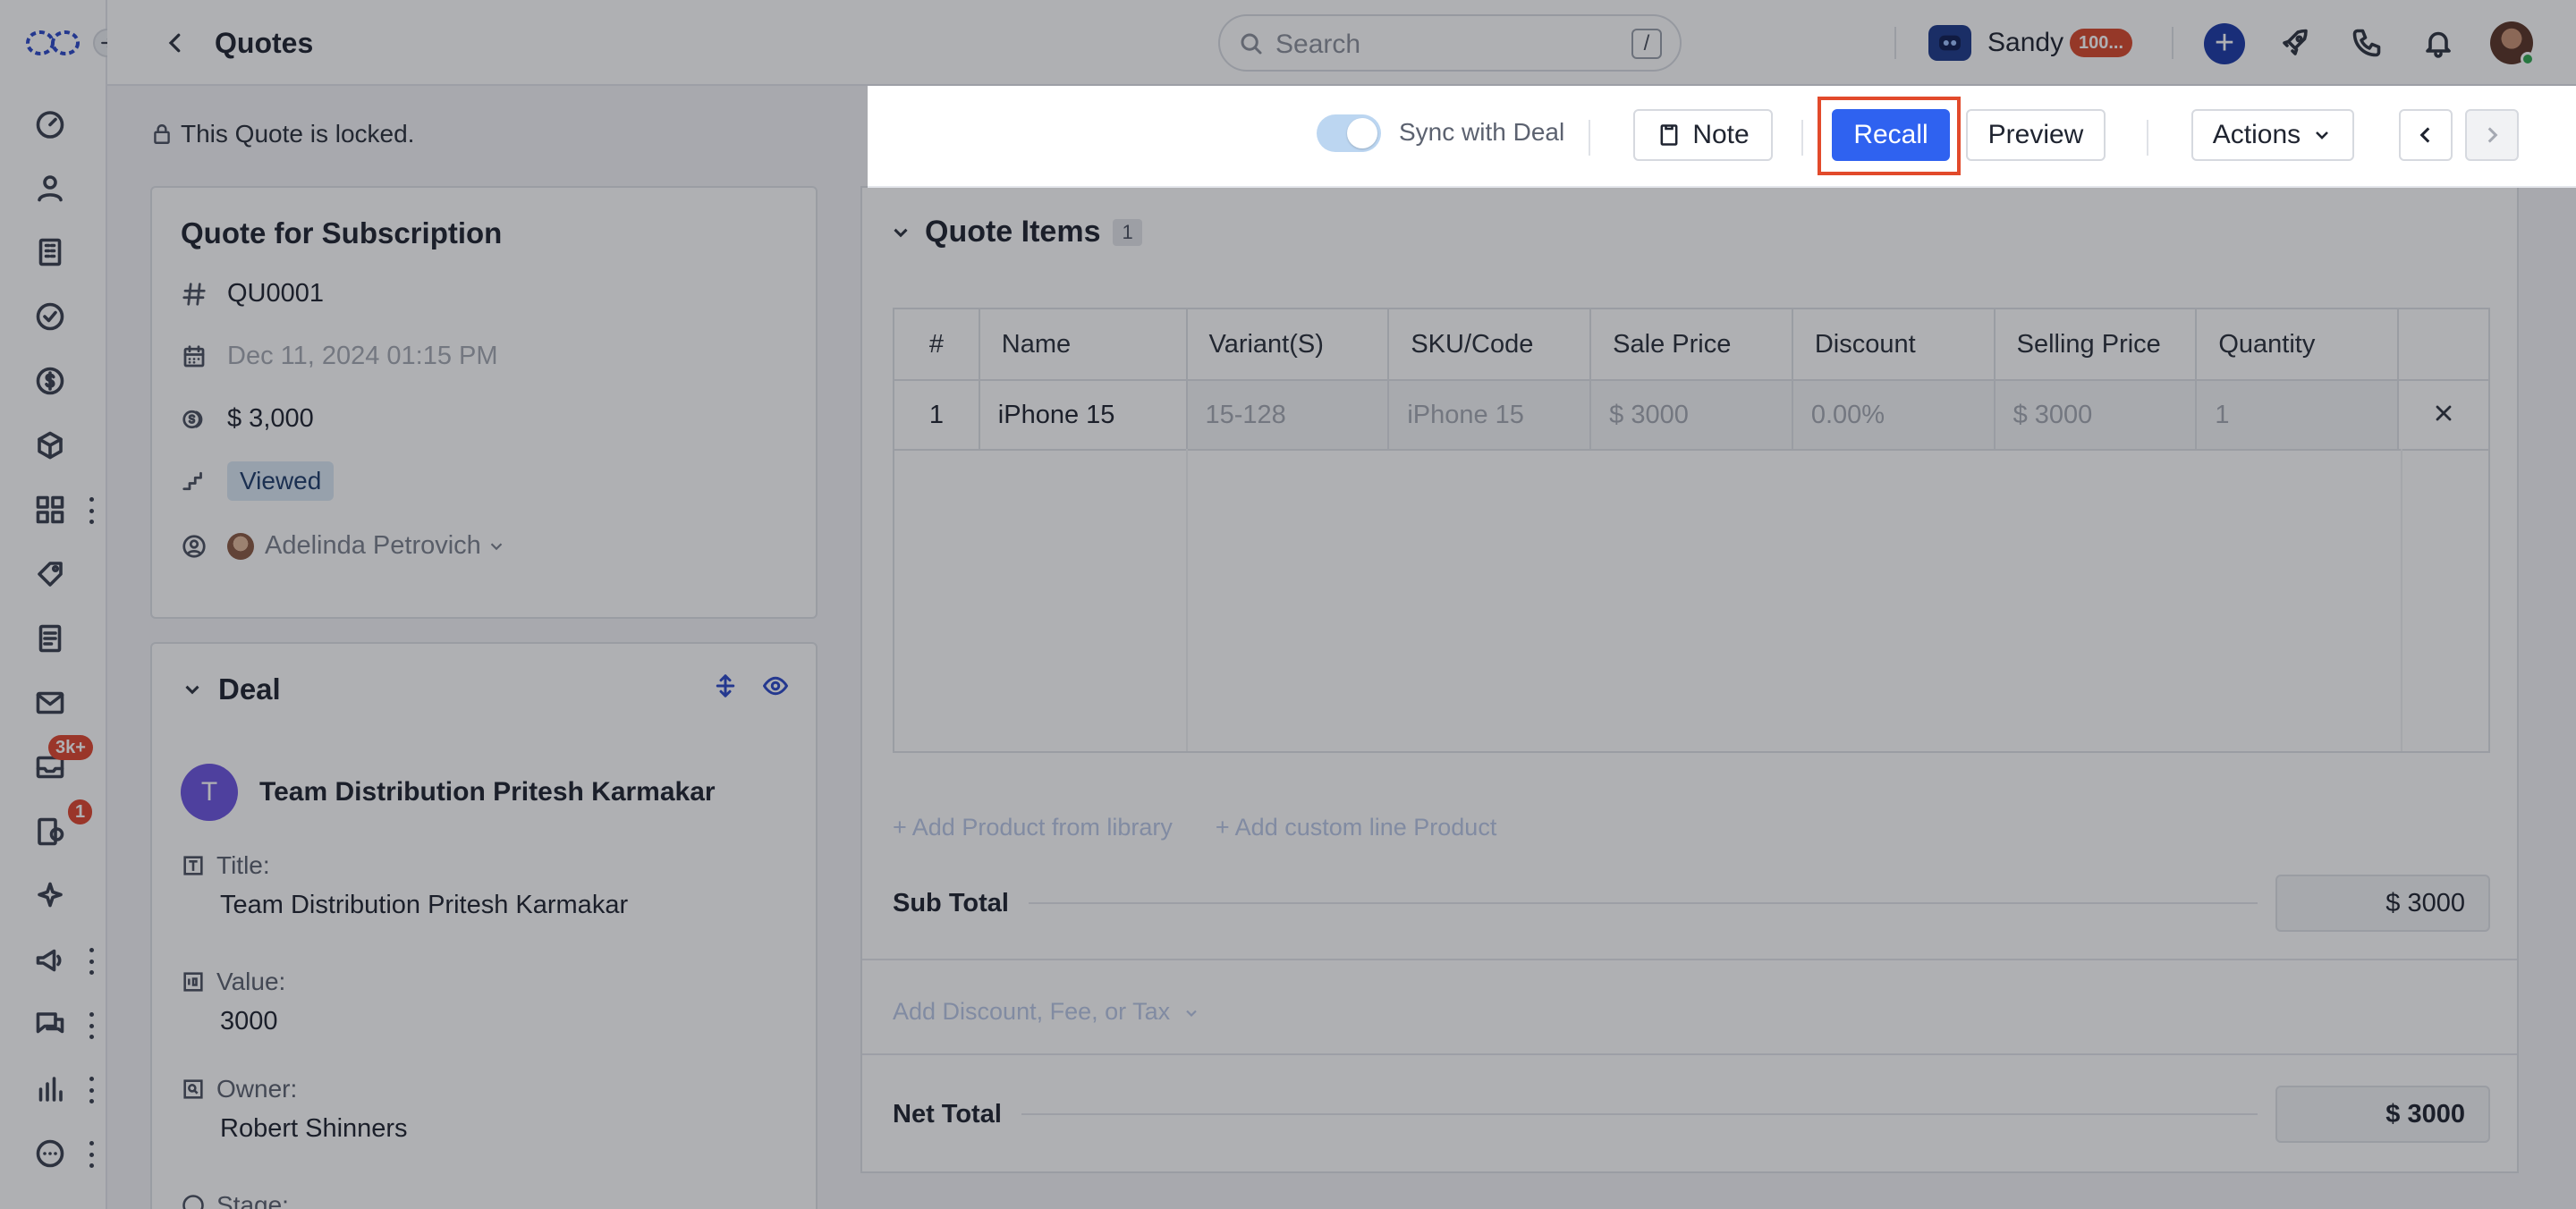  I want to click on user-bot-avatar, so click(1949, 43).